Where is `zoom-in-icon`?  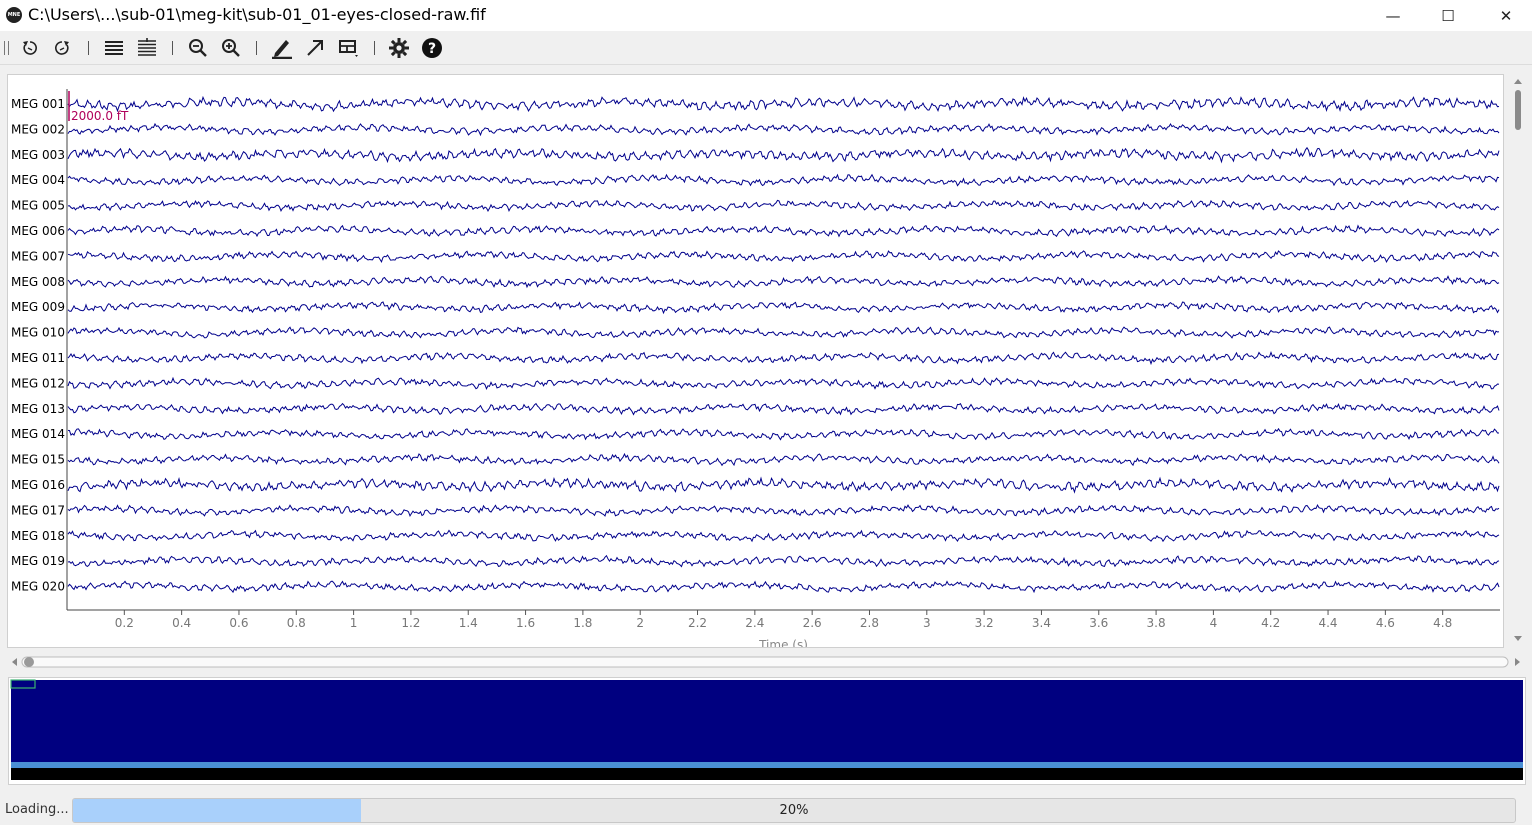
zoom-in-icon is located at coordinates (231, 48).